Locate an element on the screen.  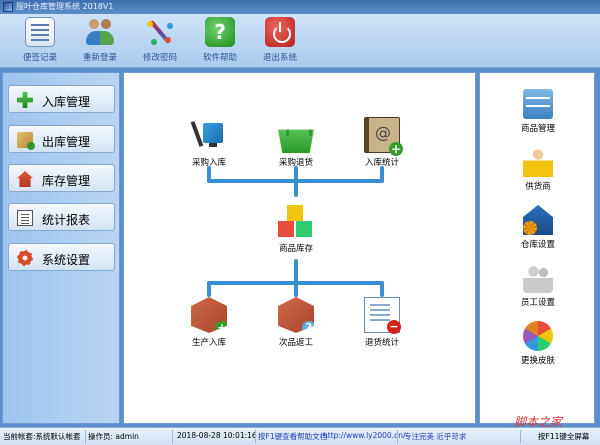
status-datetime: 2018-08-28 10:01:16 is located at coordinates (217, 435).